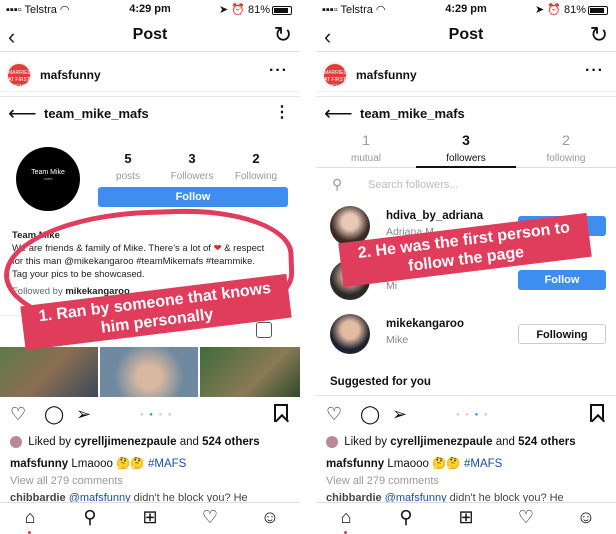 The height and width of the screenshot is (534, 616). Describe the element at coordinates (128, 167) in the screenshot. I see `stat-posts: 5 posts` at that location.